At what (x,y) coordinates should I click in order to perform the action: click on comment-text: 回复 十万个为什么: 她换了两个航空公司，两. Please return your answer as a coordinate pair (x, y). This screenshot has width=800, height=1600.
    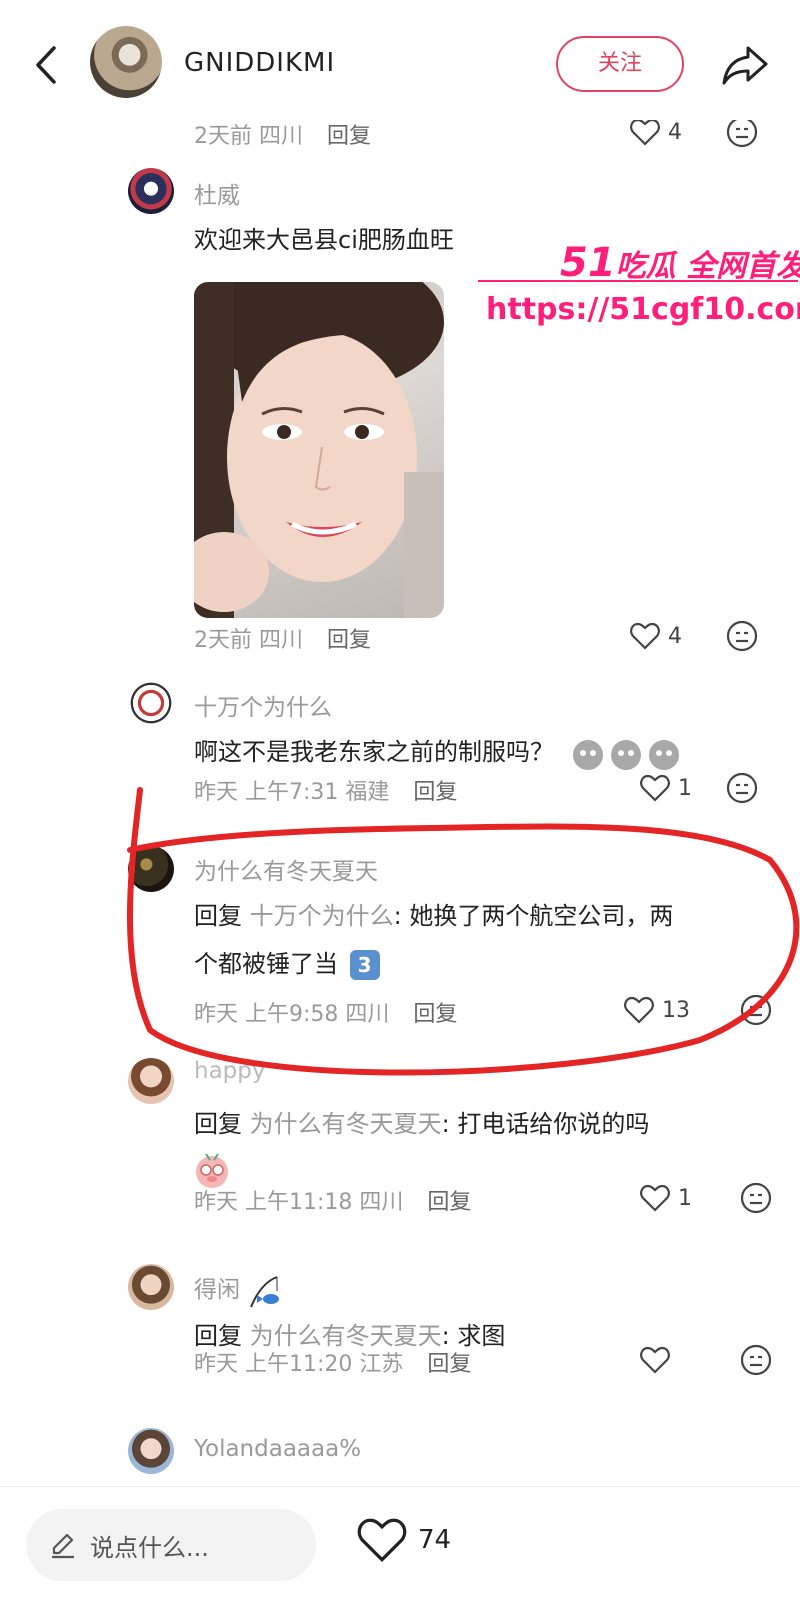
    Looking at the image, I should click on (433, 916).